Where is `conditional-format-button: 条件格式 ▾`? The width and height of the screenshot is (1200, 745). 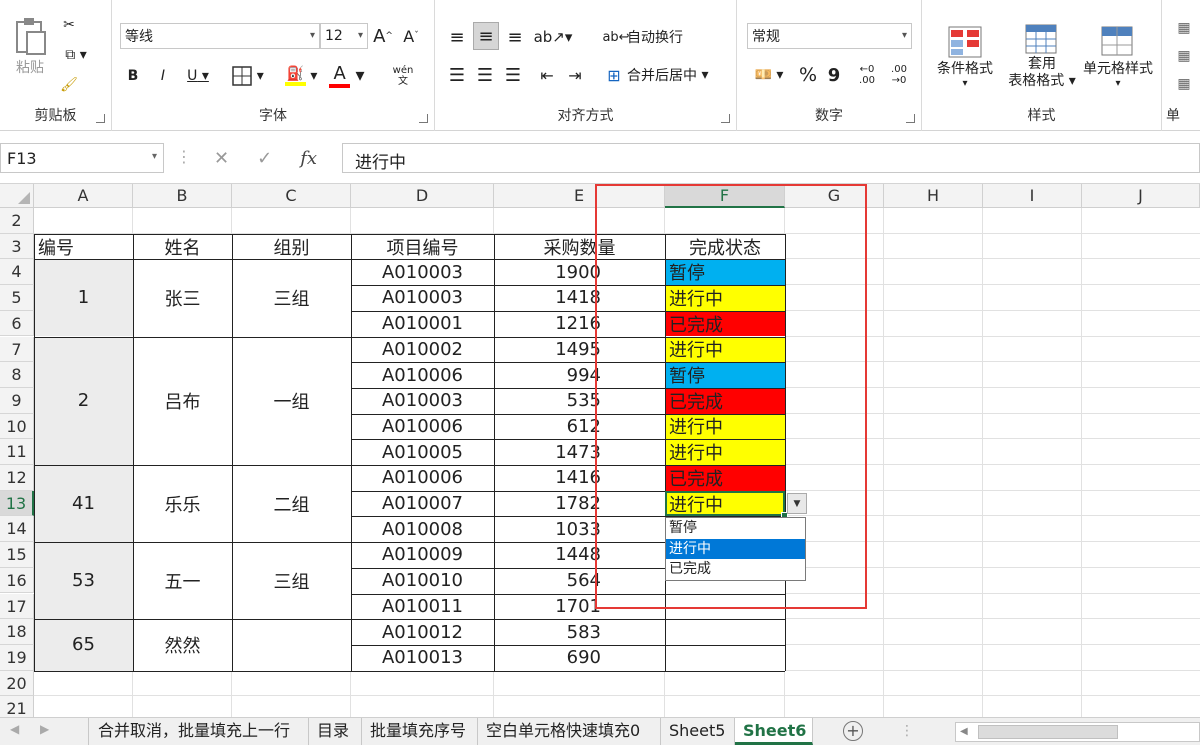 conditional-format-button: 条件格式 ▾ is located at coordinates (965, 57).